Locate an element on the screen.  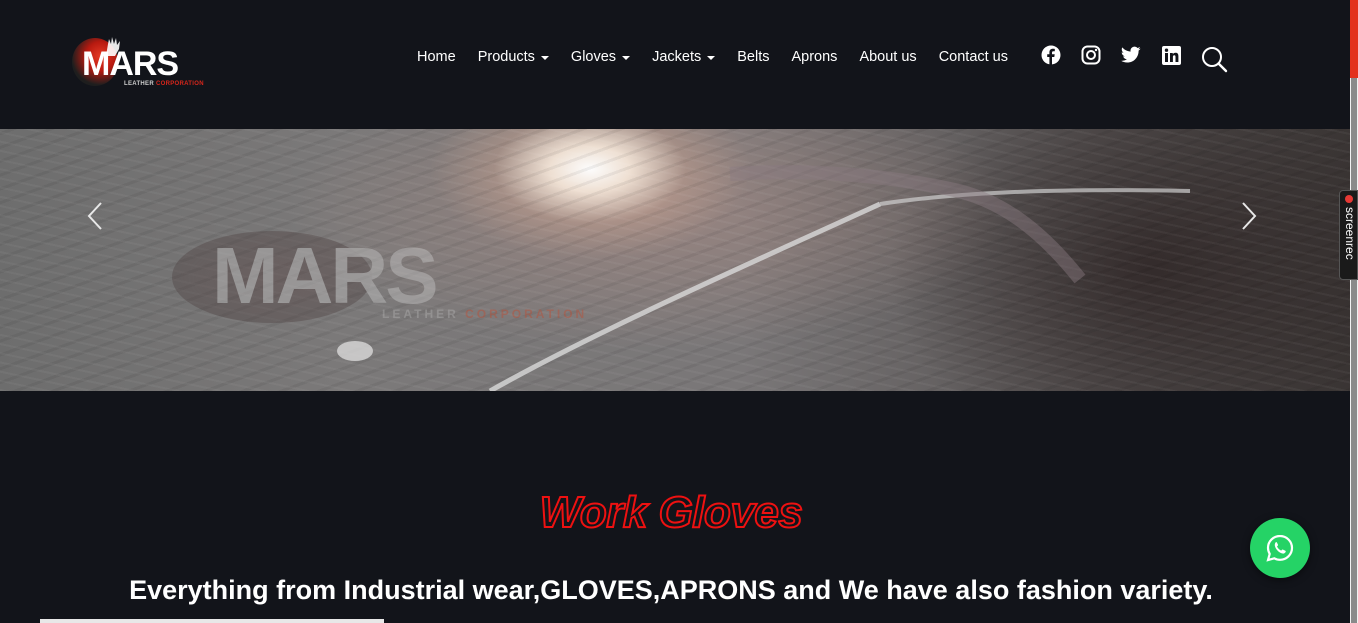
instagram-icon is located at coordinates (1091, 55).